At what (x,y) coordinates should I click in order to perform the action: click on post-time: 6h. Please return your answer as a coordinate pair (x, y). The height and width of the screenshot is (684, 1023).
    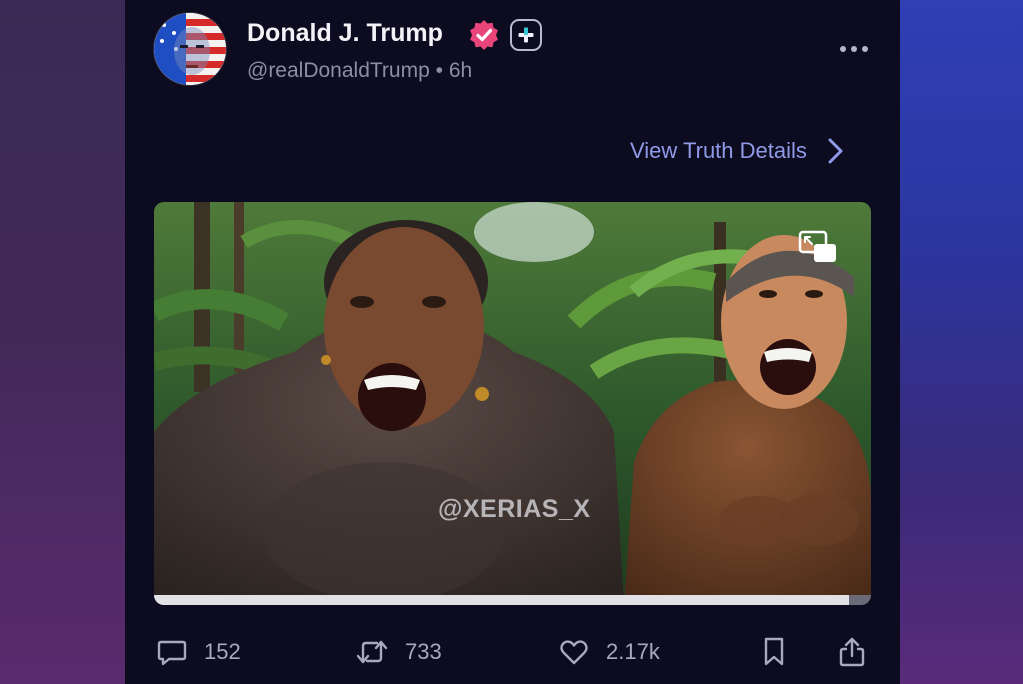
    Looking at the image, I should click on (460, 70).